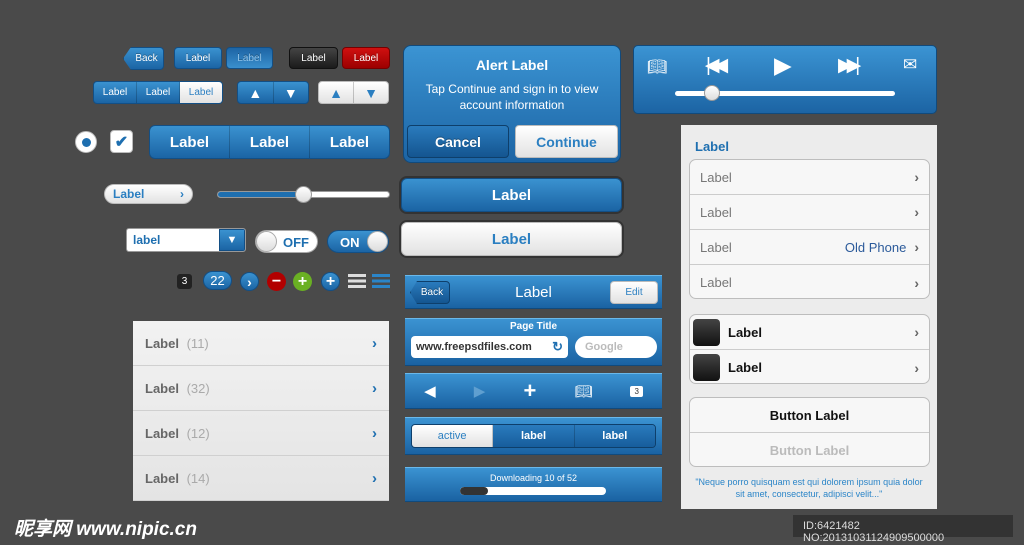 This screenshot has height=545, width=1024. I want to click on add-green-button: +, so click(302, 281).